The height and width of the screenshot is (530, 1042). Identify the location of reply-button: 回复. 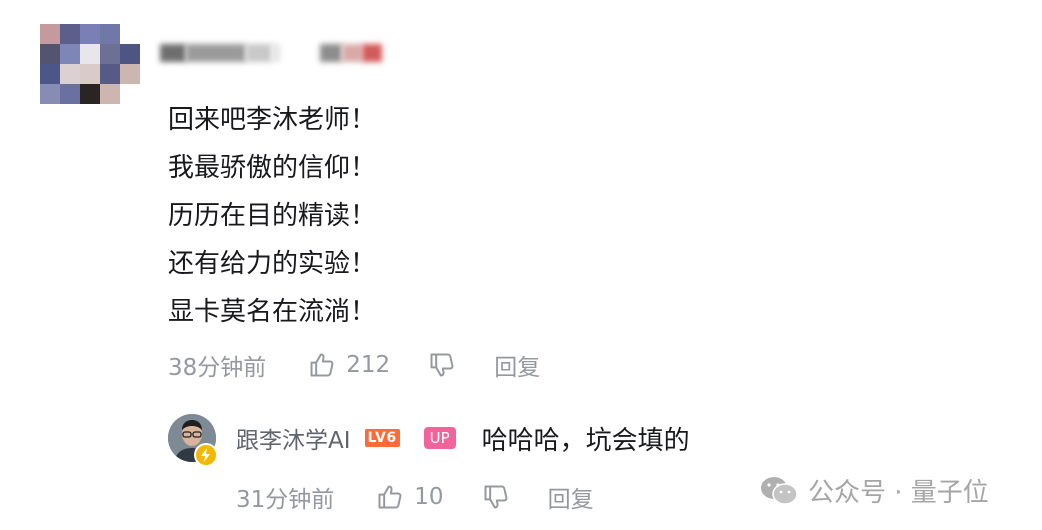
(517, 365).